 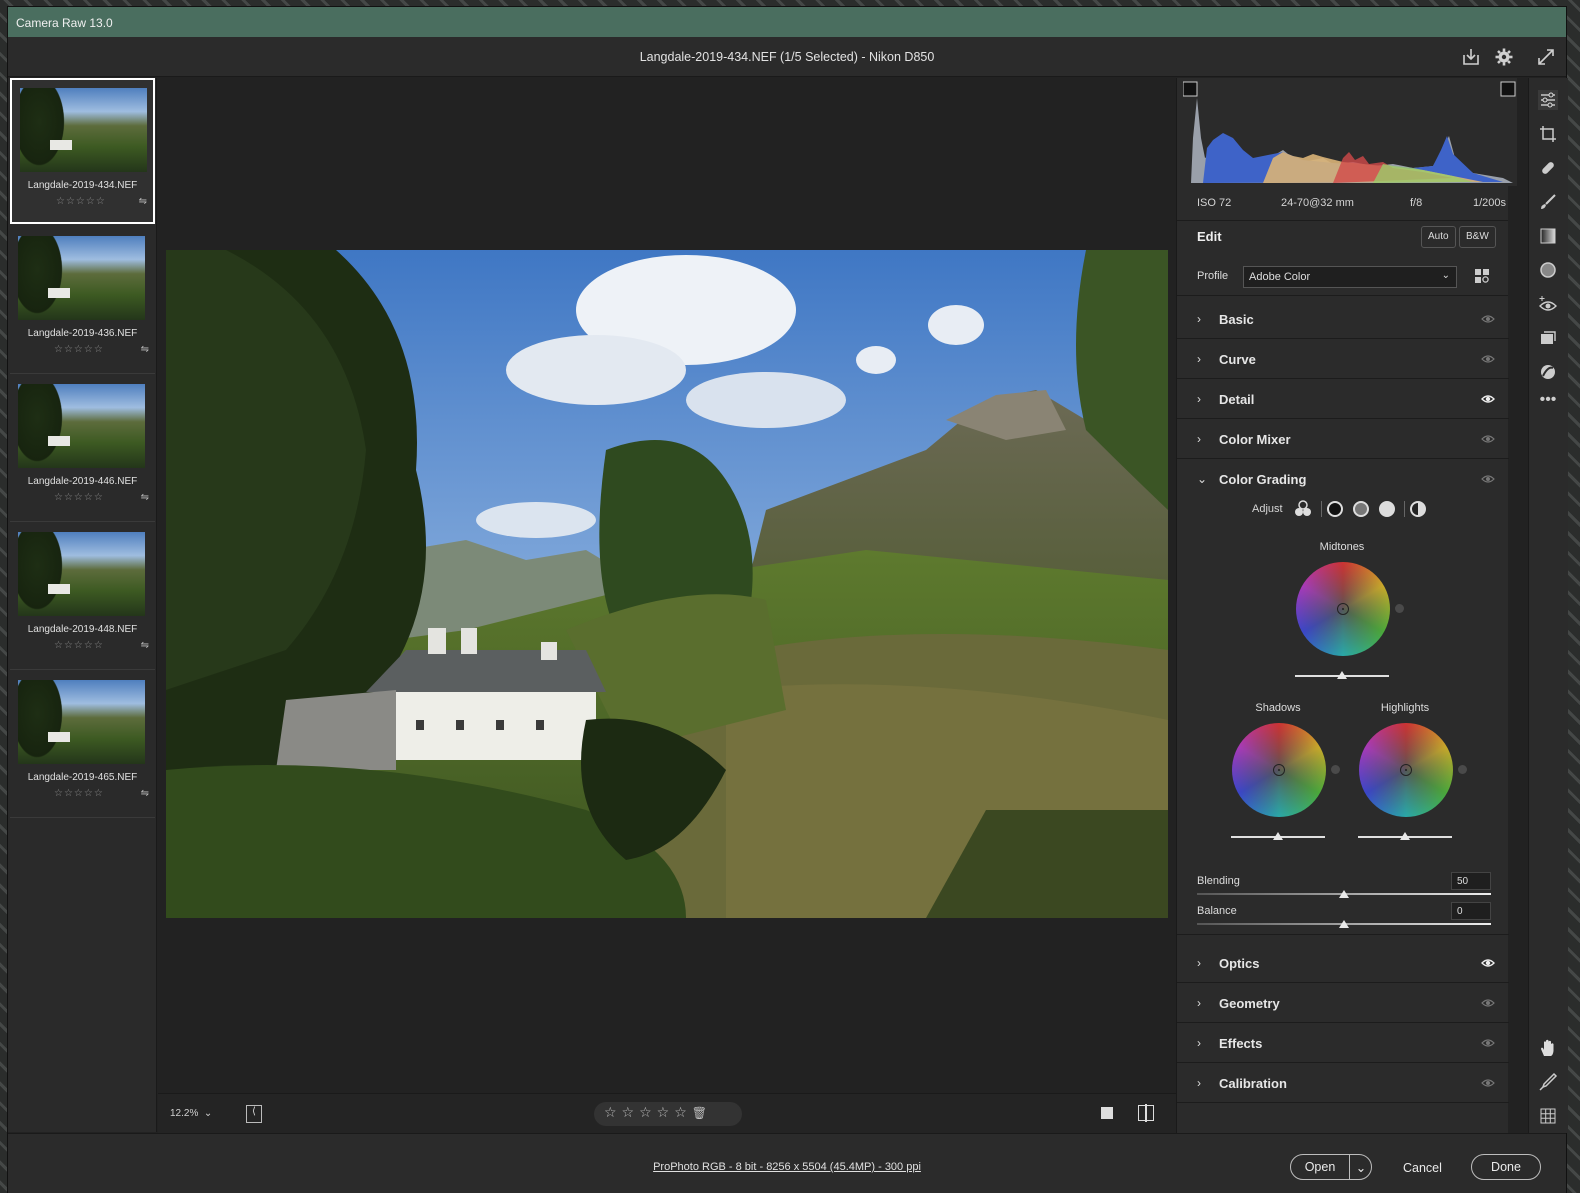 I want to click on section-optics: › Optics, so click(x=1343, y=963).